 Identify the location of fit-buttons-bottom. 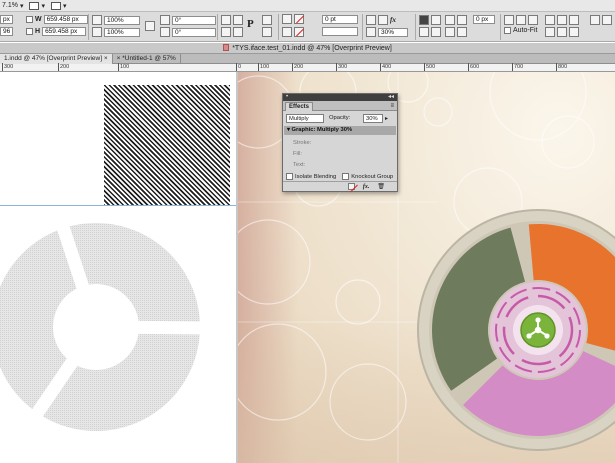
(456, 32).